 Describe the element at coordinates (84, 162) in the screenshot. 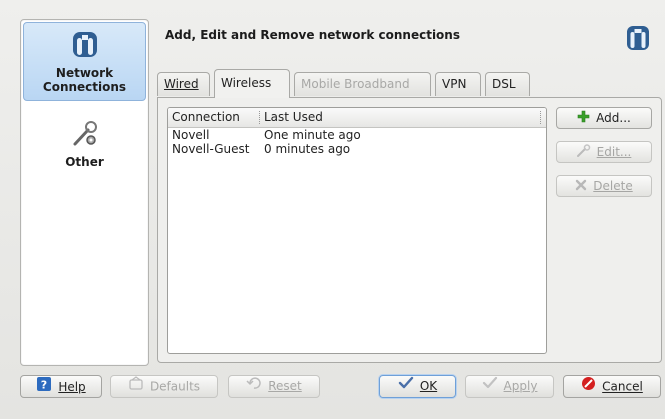

I see `category-label: Other` at that location.